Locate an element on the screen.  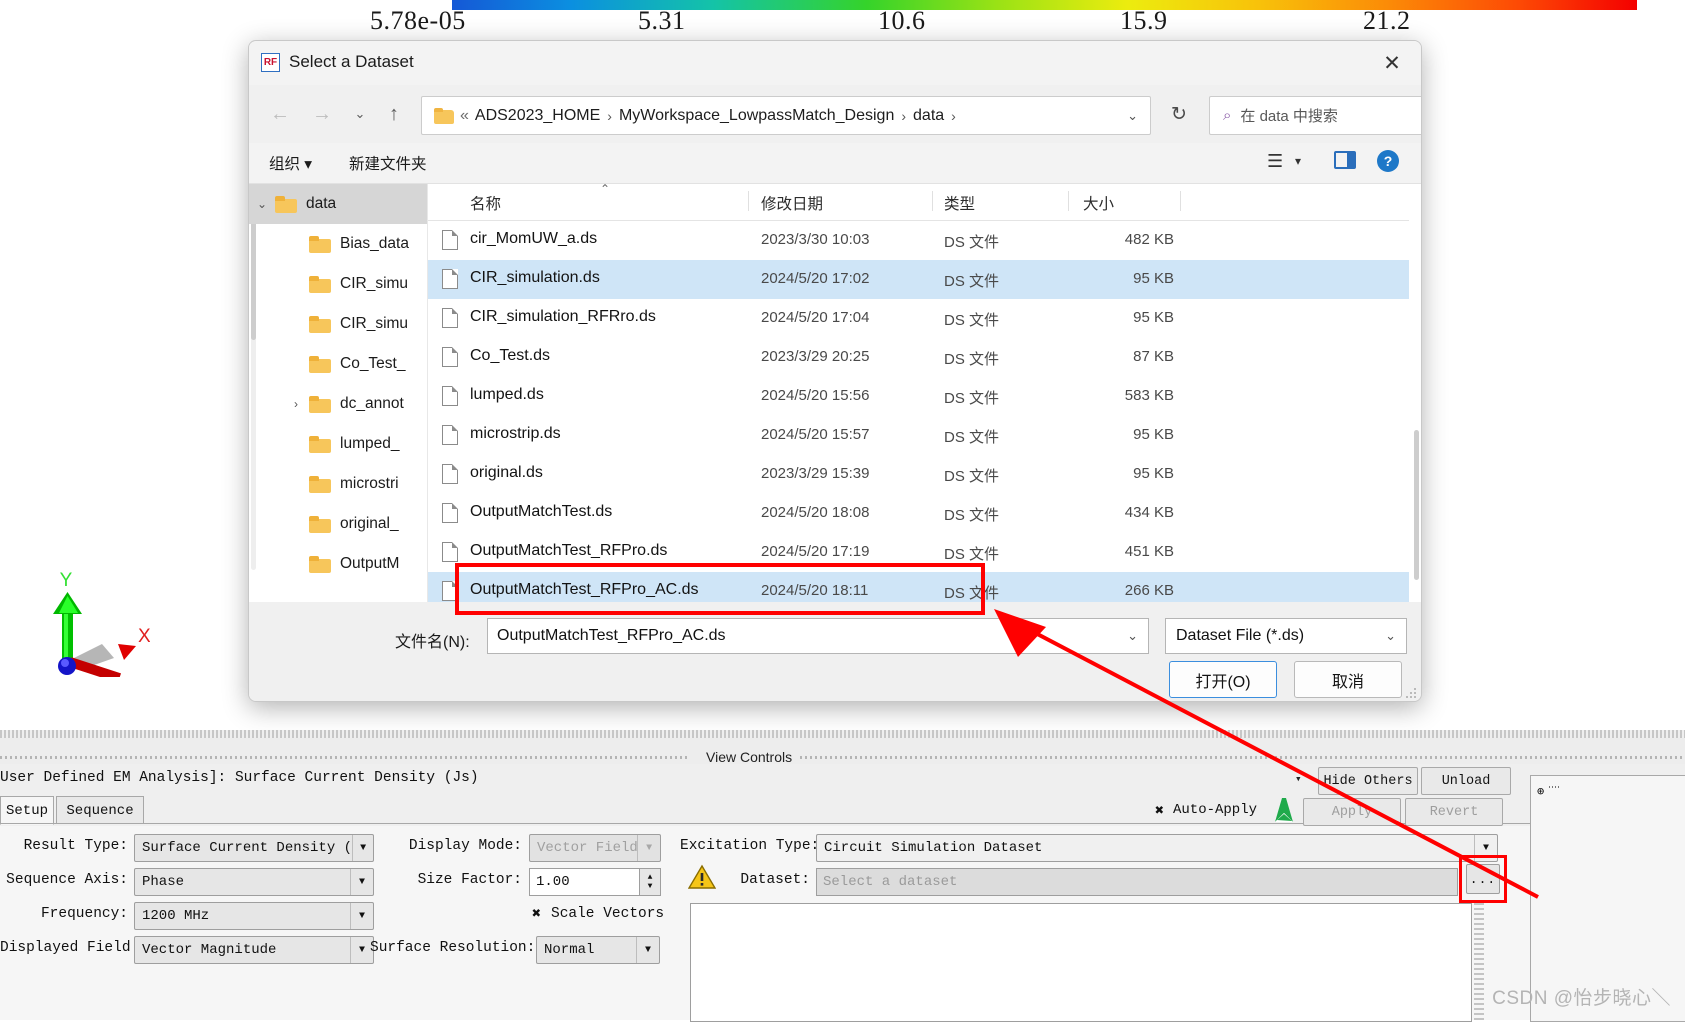
file-date-cell: 2023/3/29 15:39 is located at coordinates (815, 473).